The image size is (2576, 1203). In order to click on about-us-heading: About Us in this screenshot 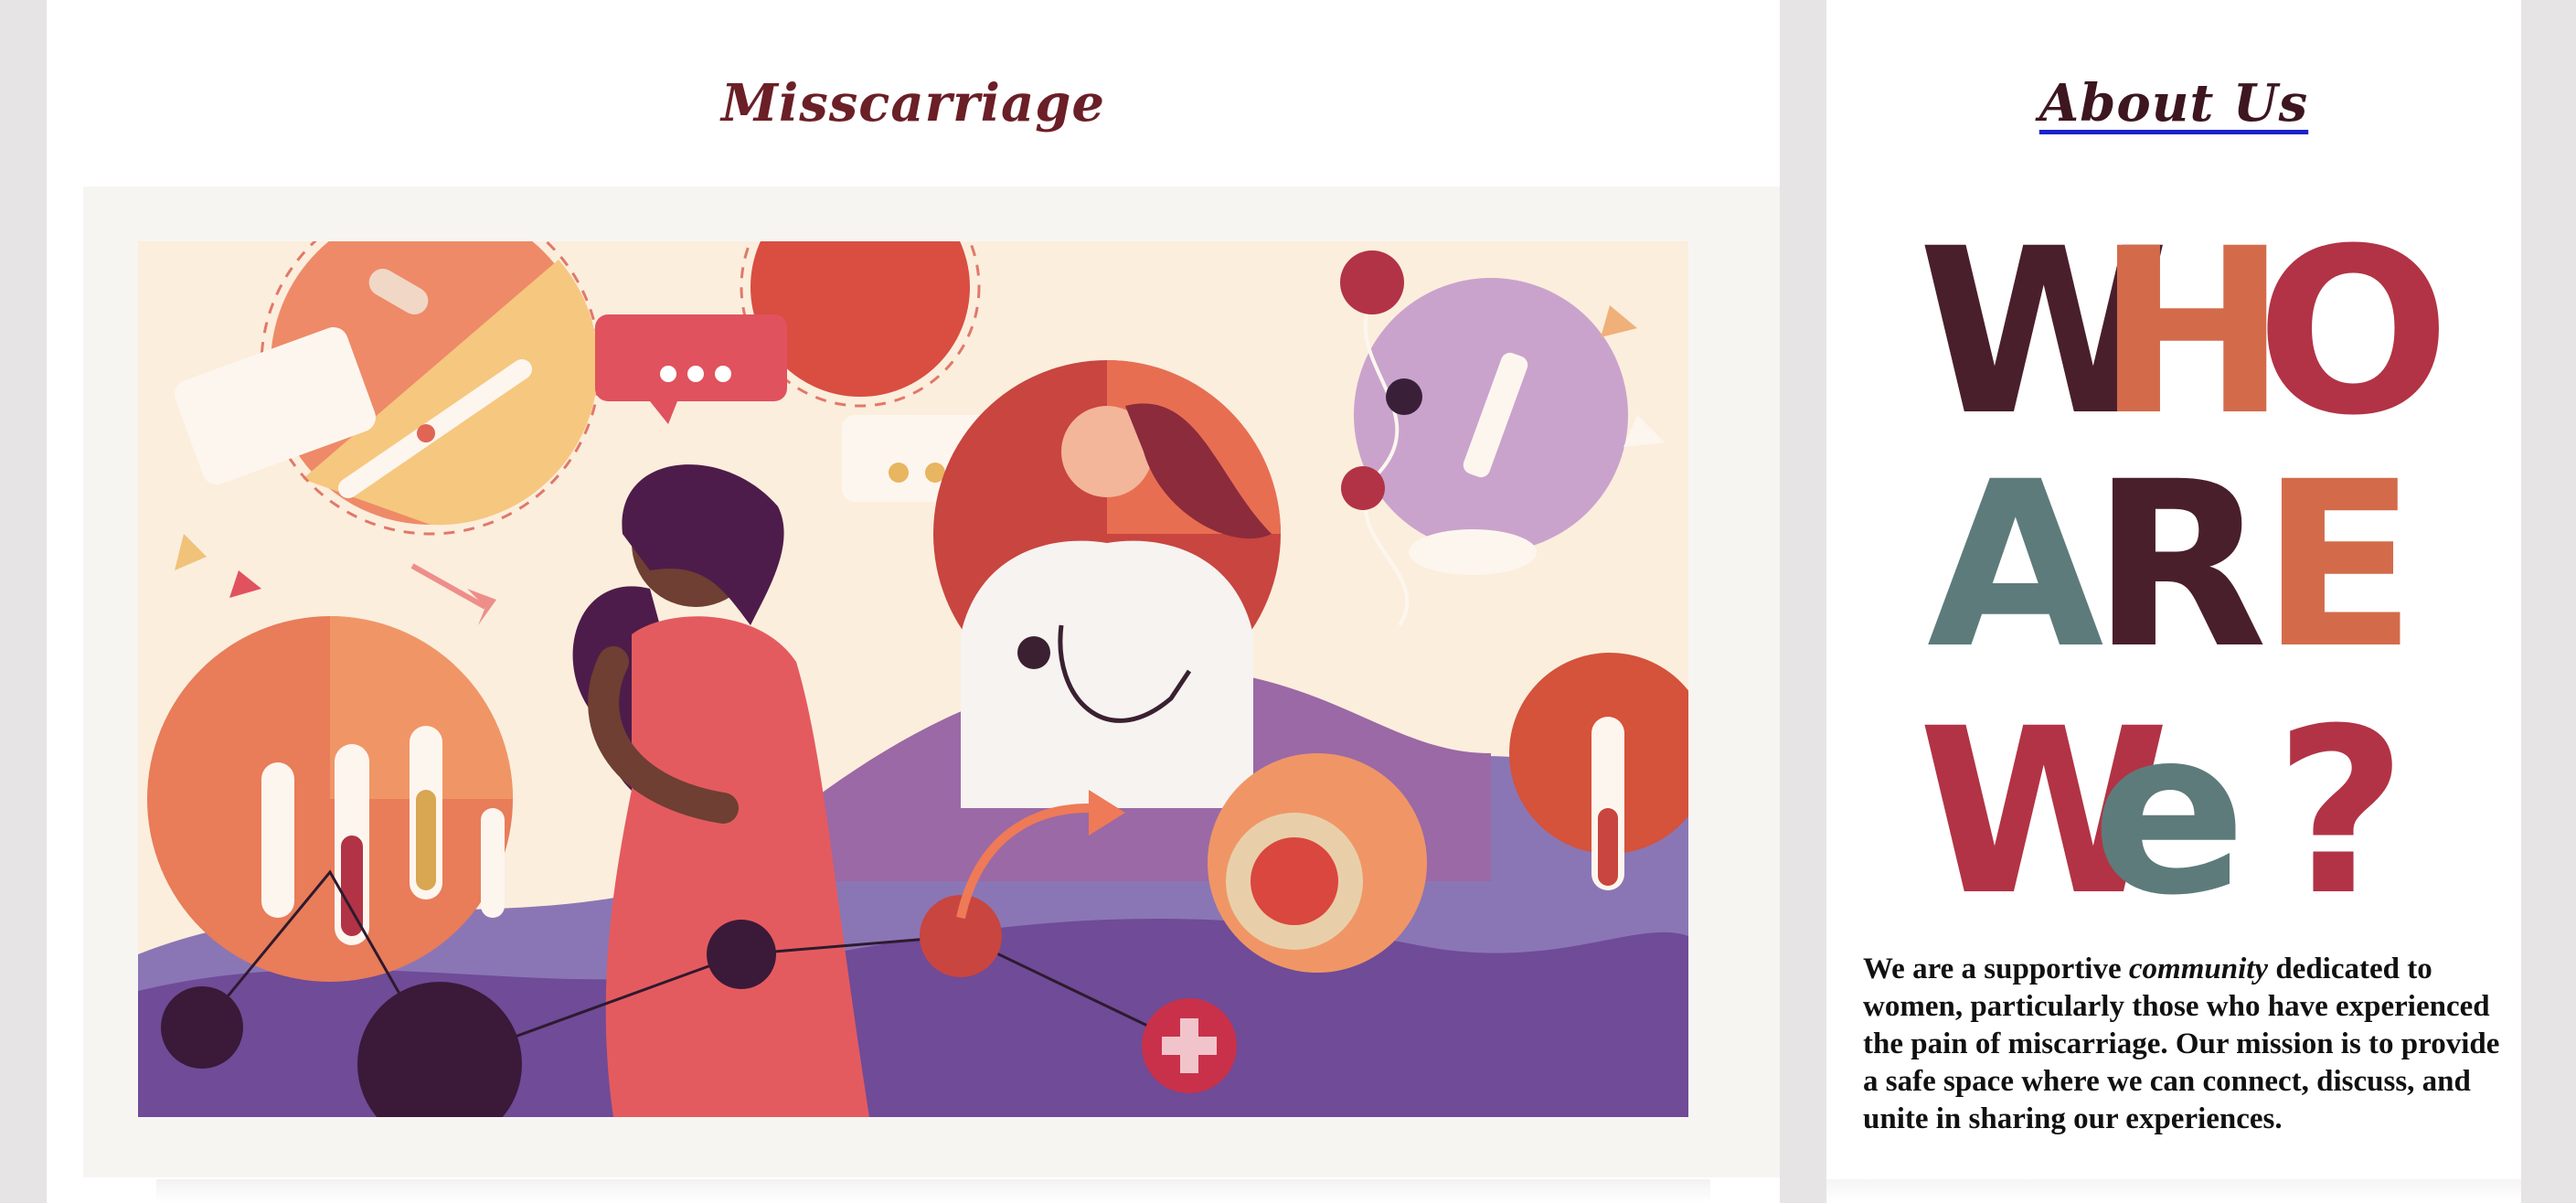, I will do `click(2173, 103)`.